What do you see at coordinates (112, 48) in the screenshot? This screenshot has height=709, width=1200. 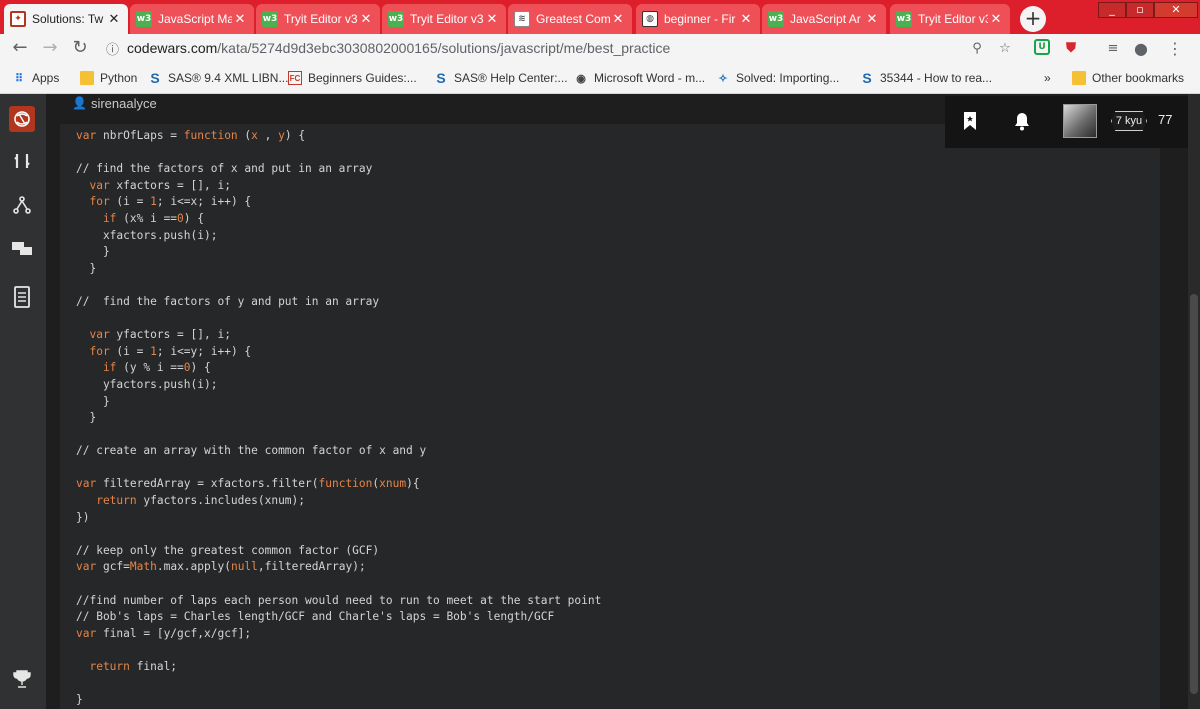 I see `info-icon: ⓘ` at bounding box center [112, 48].